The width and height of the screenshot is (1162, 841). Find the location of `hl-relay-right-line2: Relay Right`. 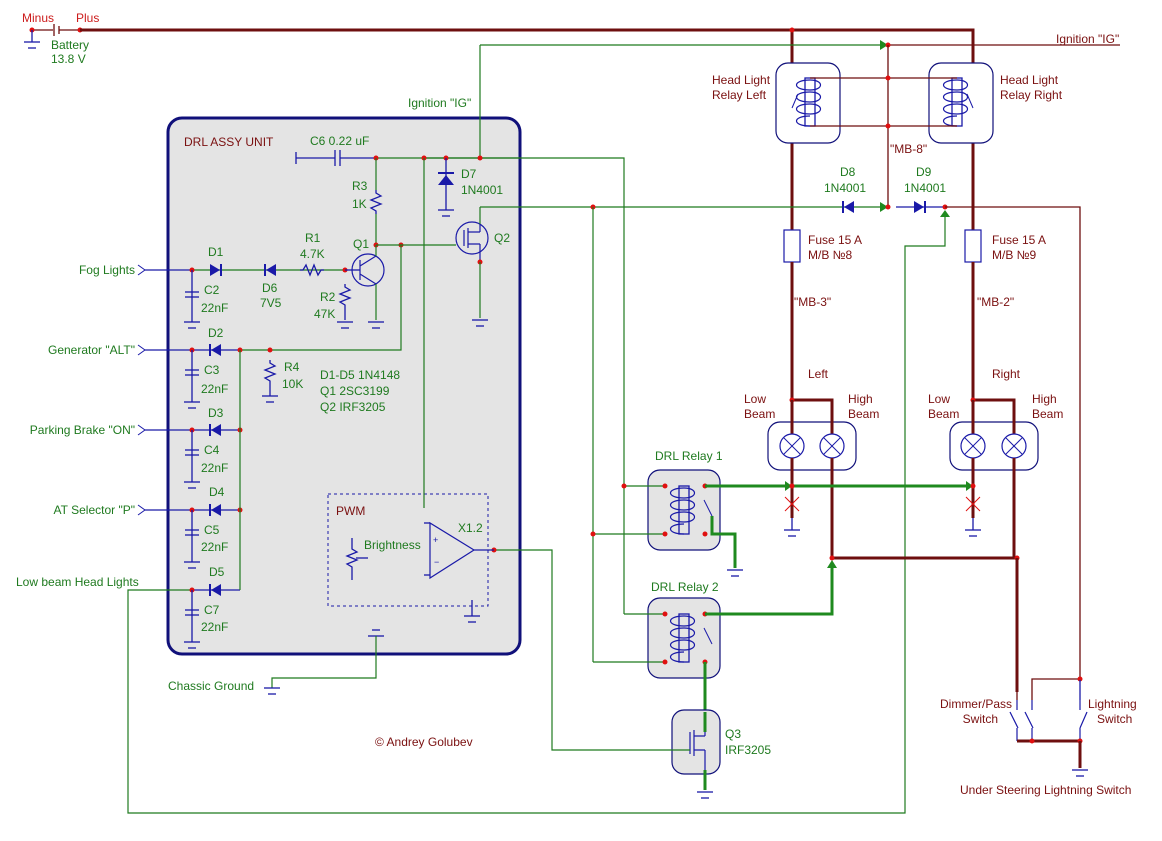

hl-relay-right-line2: Relay Right is located at coordinates (1031, 95).